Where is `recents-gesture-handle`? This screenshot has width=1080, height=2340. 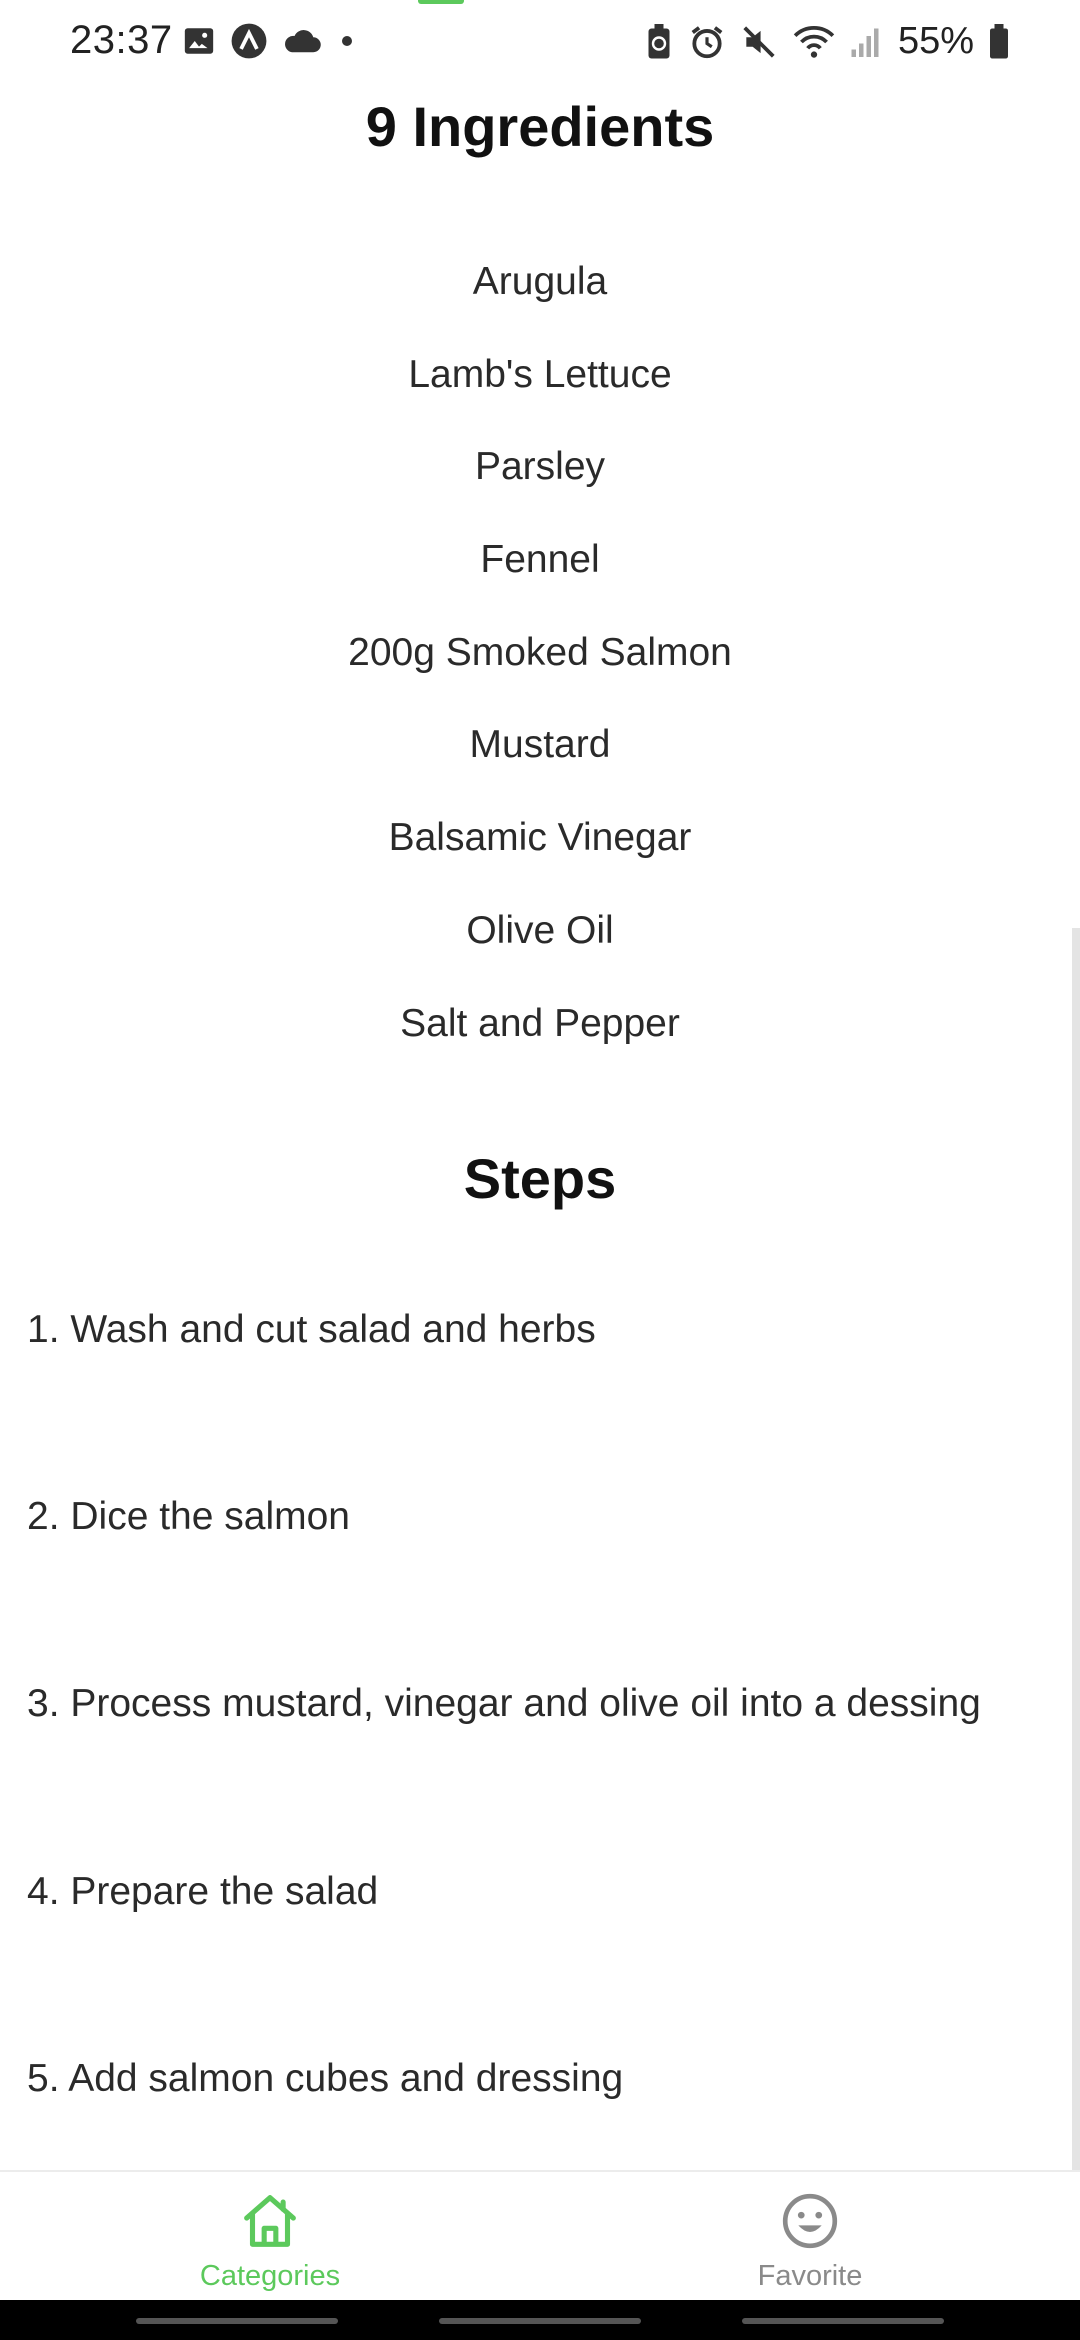
recents-gesture-handle is located at coordinates (237, 2321).